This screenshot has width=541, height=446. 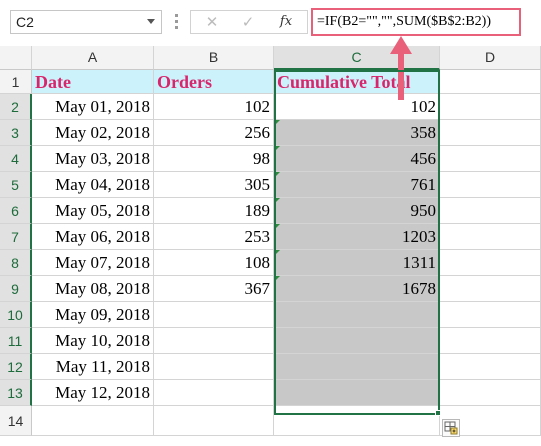 What do you see at coordinates (16, 133) in the screenshot?
I see `row-header: 3` at bounding box center [16, 133].